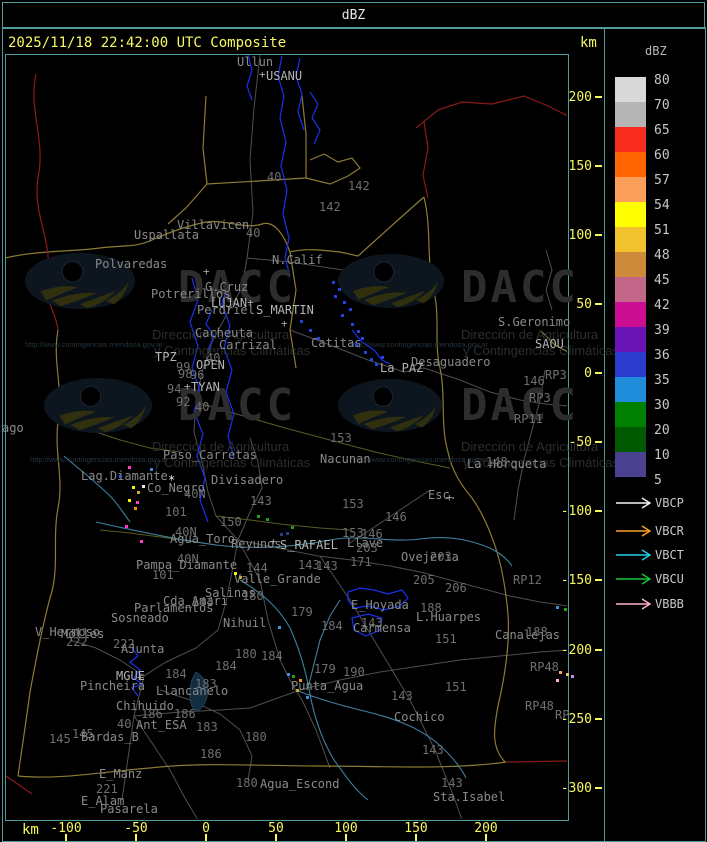 The image size is (707, 842). Describe the element at coordinates (211, 754) in the screenshot. I see `map-label: 186` at that location.